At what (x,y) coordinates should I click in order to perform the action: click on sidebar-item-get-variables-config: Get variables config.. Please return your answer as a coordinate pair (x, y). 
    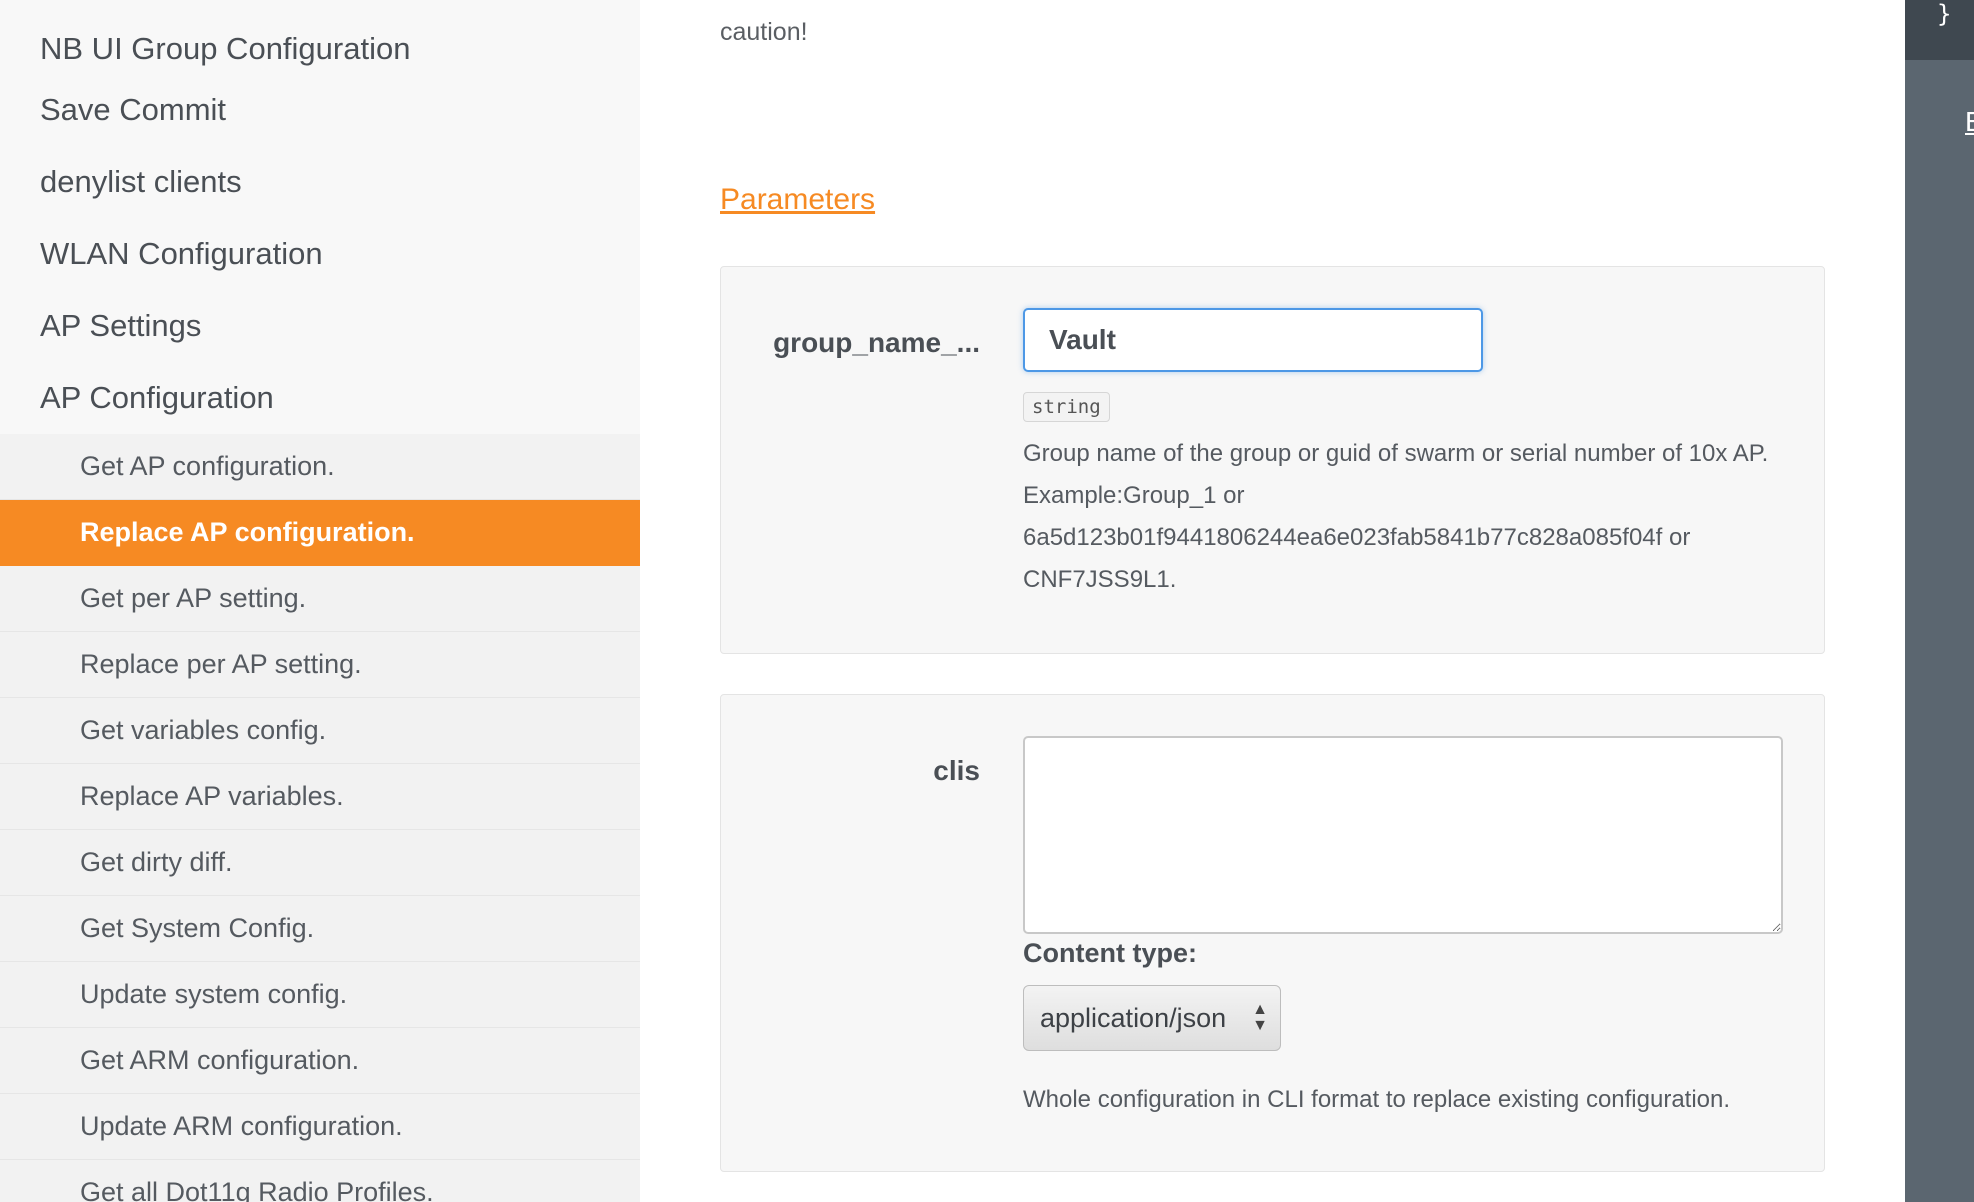
    Looking at the image, I should click on (320, 731).